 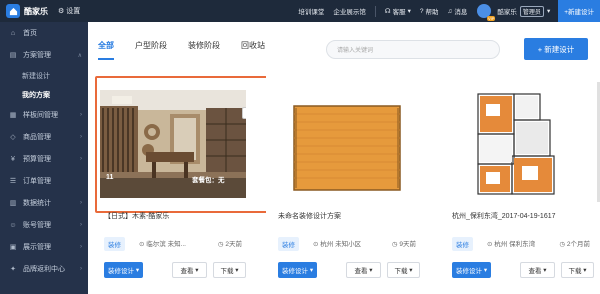 What do you see at coordinates (13, 33) in the screenshot?
I see `home-icon: ⌂` at bounding box center [13, 33].